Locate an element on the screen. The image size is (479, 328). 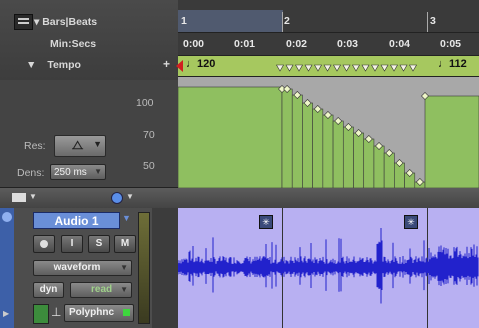
bars-beats-ruler-label: ▾ Bars|Beats is located at coordinates (65, 22).